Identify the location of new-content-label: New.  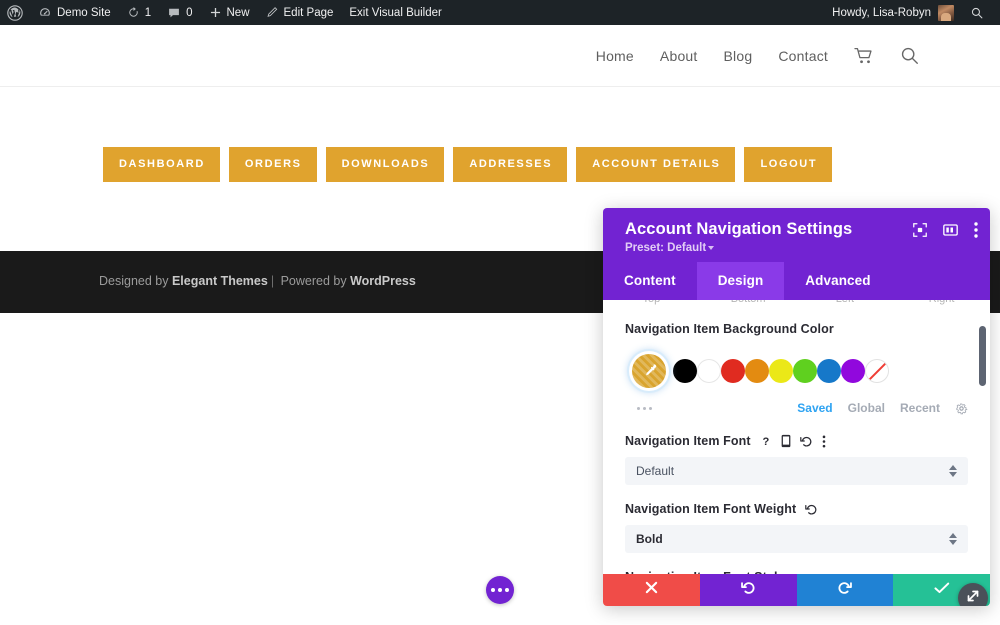
(238, 12).